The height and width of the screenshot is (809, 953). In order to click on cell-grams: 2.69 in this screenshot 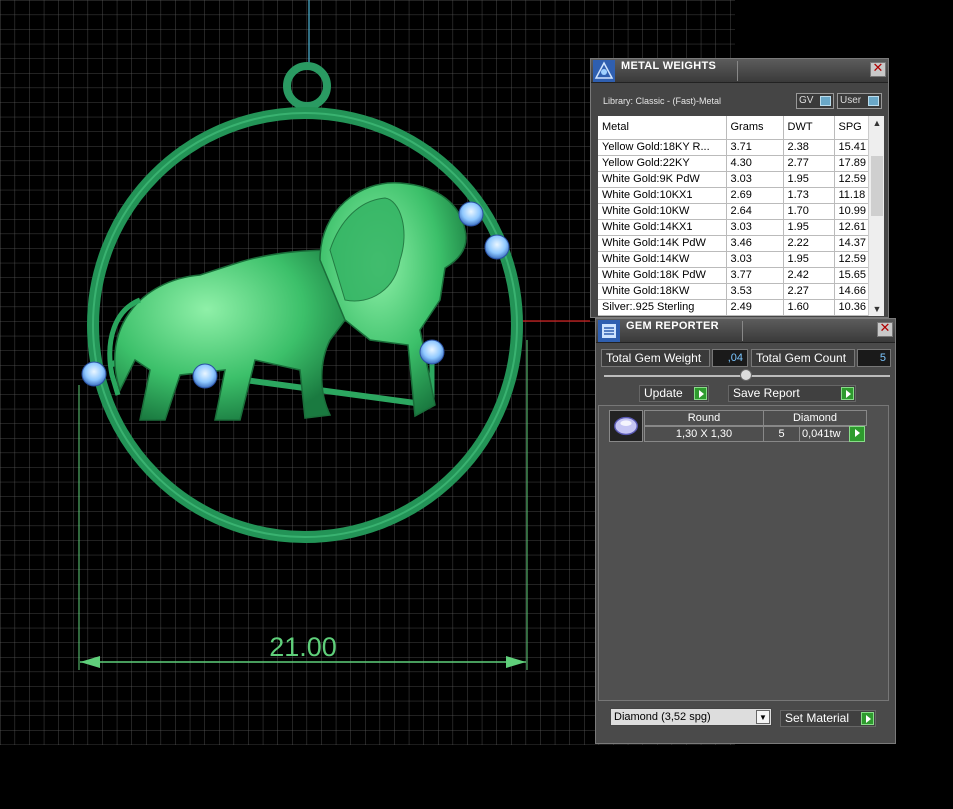, I will do `click(755, 195)`.